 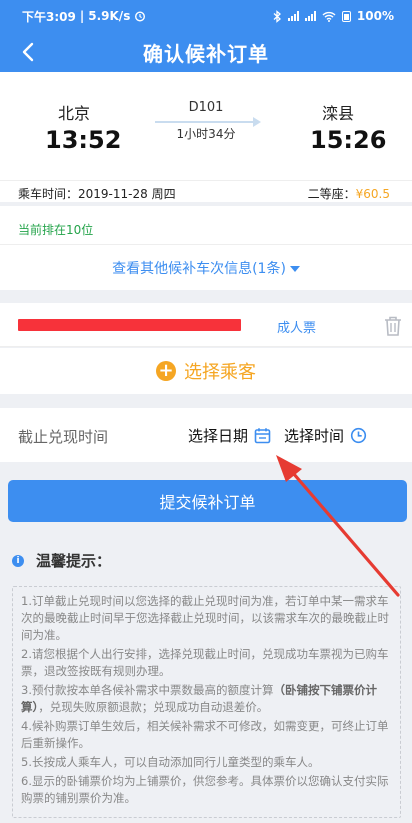 What do you see at coordinates (83, 140) in the screenshot?
I see `depart-time: 13:52` at bounding box center [83, 140].